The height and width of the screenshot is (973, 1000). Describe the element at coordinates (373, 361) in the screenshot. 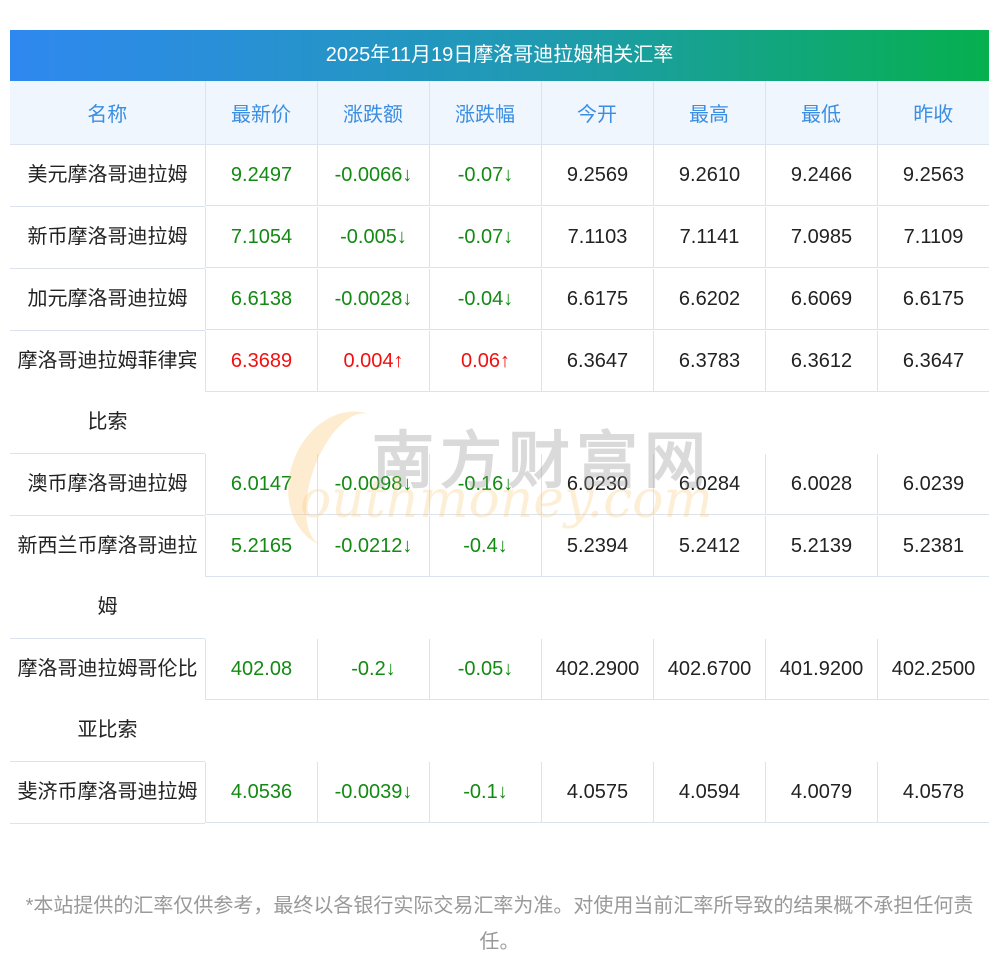

I see `change-value: 0.004↑` at that location.